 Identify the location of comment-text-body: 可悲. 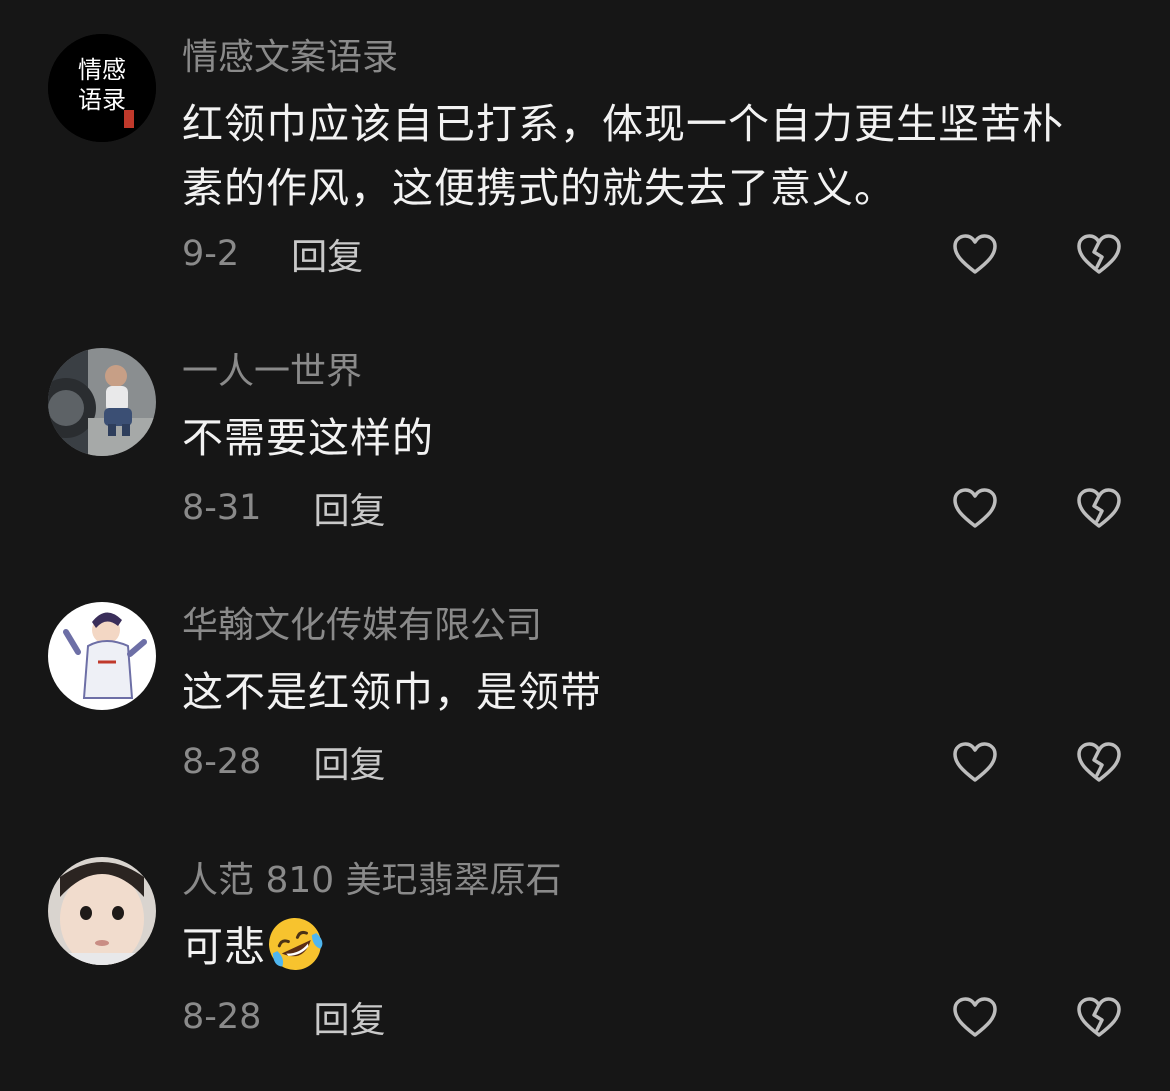
(224, 947).